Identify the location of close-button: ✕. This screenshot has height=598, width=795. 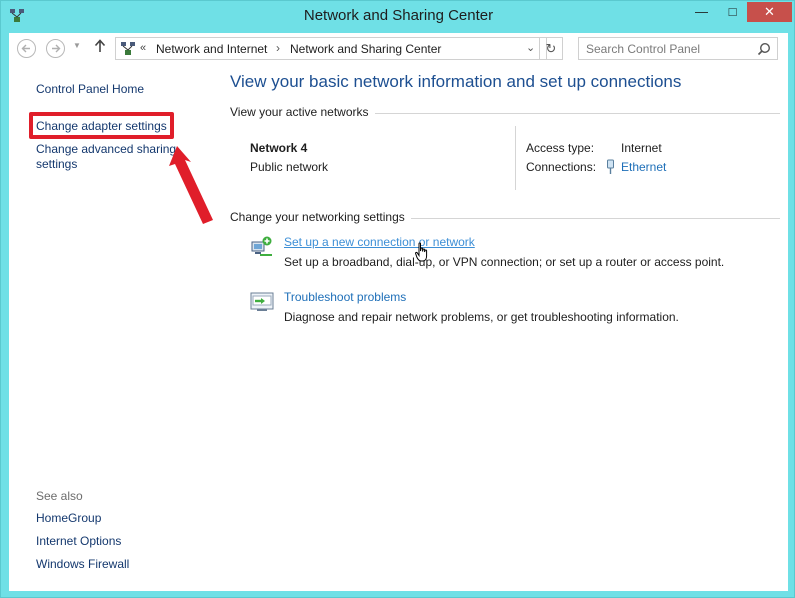
(769, 12).